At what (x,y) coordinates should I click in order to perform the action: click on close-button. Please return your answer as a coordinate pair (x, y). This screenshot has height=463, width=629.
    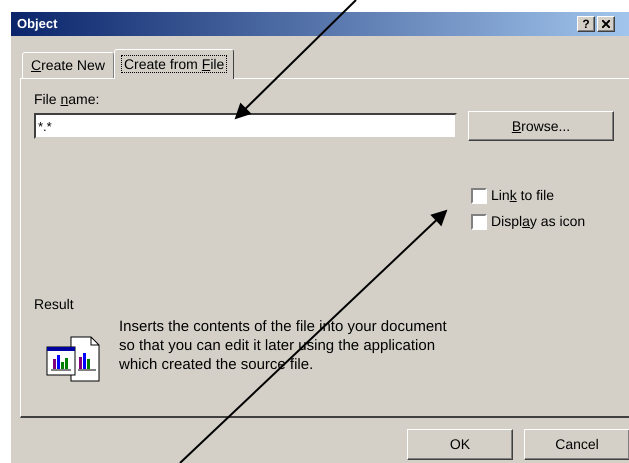
    Looking at the image, I should click on (606, 24).